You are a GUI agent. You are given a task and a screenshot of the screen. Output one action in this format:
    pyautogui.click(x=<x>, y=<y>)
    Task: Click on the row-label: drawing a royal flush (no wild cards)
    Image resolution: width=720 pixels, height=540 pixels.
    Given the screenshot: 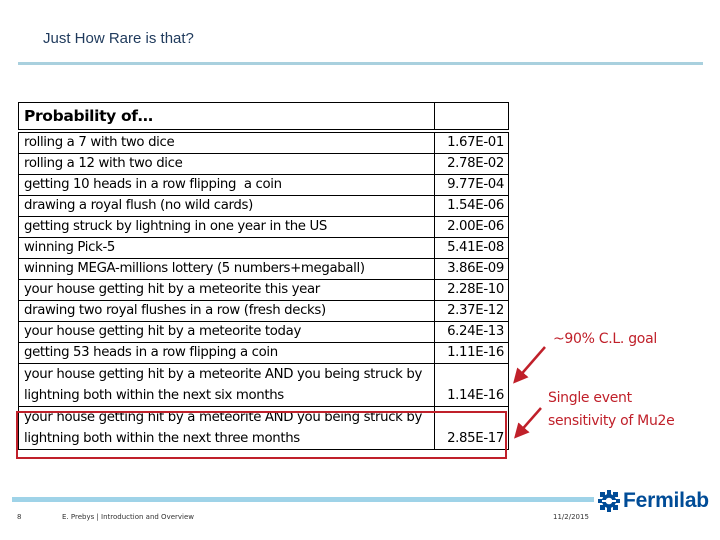 What is the action you would take?
    pyautogui.click(x=226, y=206)
    